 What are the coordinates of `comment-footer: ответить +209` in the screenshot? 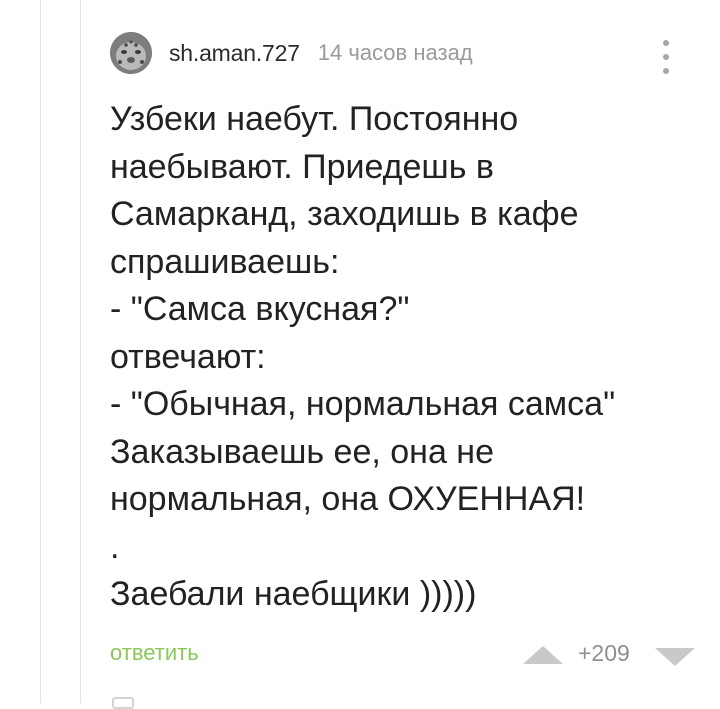 It's located at (402, 655).